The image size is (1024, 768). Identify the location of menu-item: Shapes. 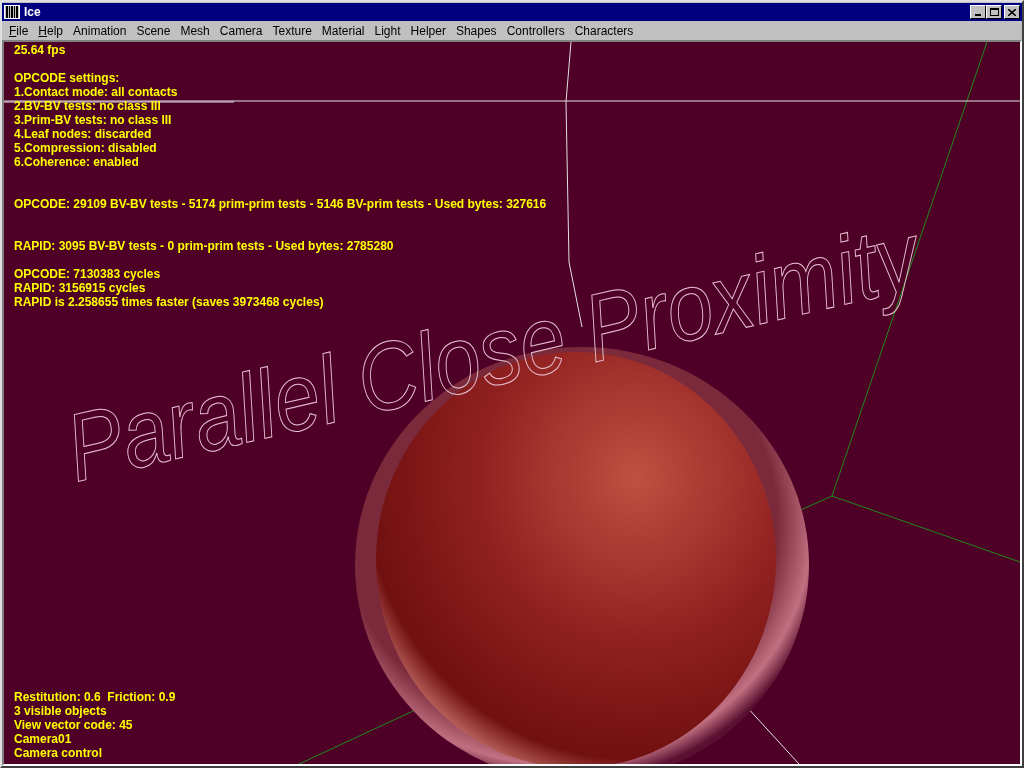
(476, 30).